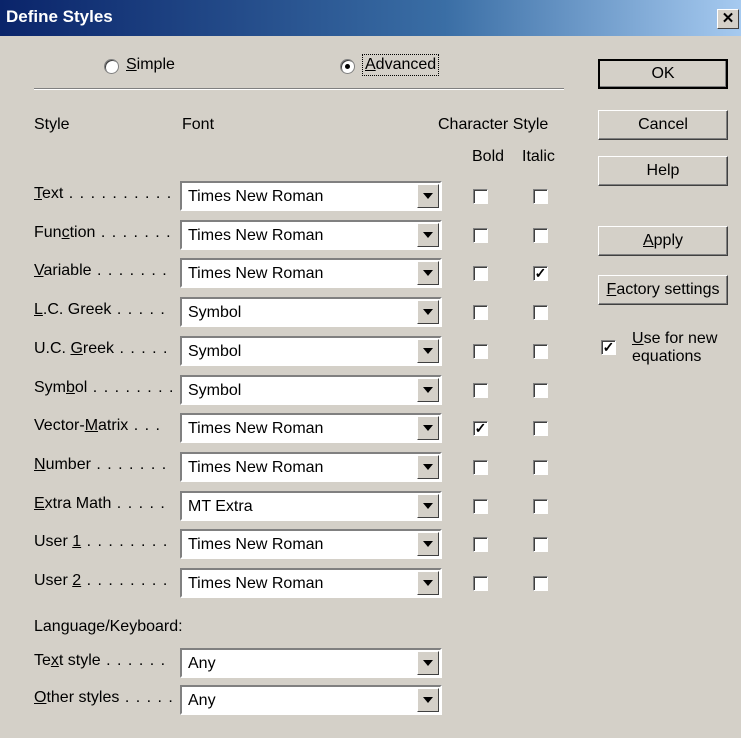 This screenshot has height=738, width=741. Describe the element at coordinates (488, 156) in the screenshot. I see `header-bold: Bold` at that location.